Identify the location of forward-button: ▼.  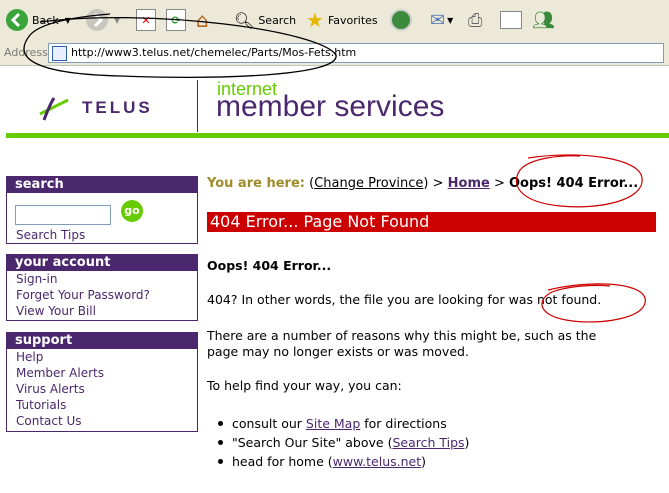
(103, 20).